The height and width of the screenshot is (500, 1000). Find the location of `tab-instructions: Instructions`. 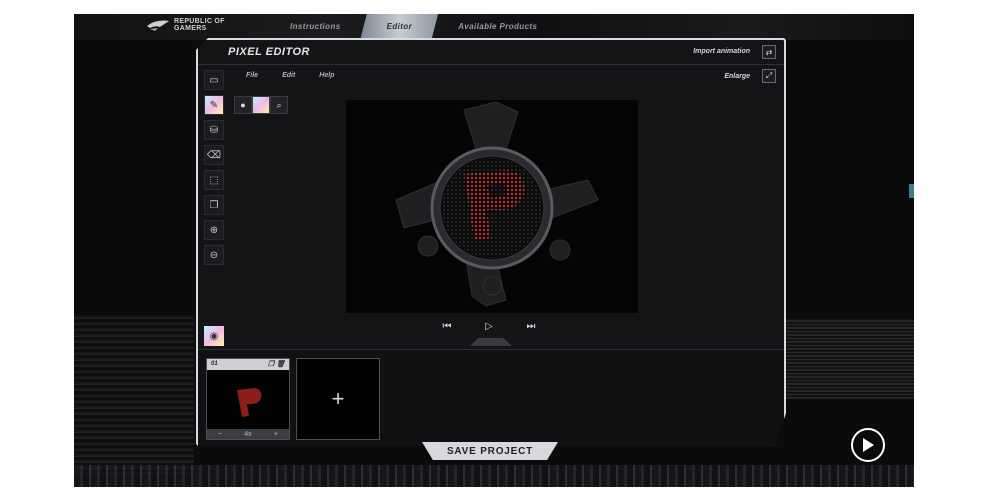

tab-instructions: Instructions is located at coordinates (315, 26).